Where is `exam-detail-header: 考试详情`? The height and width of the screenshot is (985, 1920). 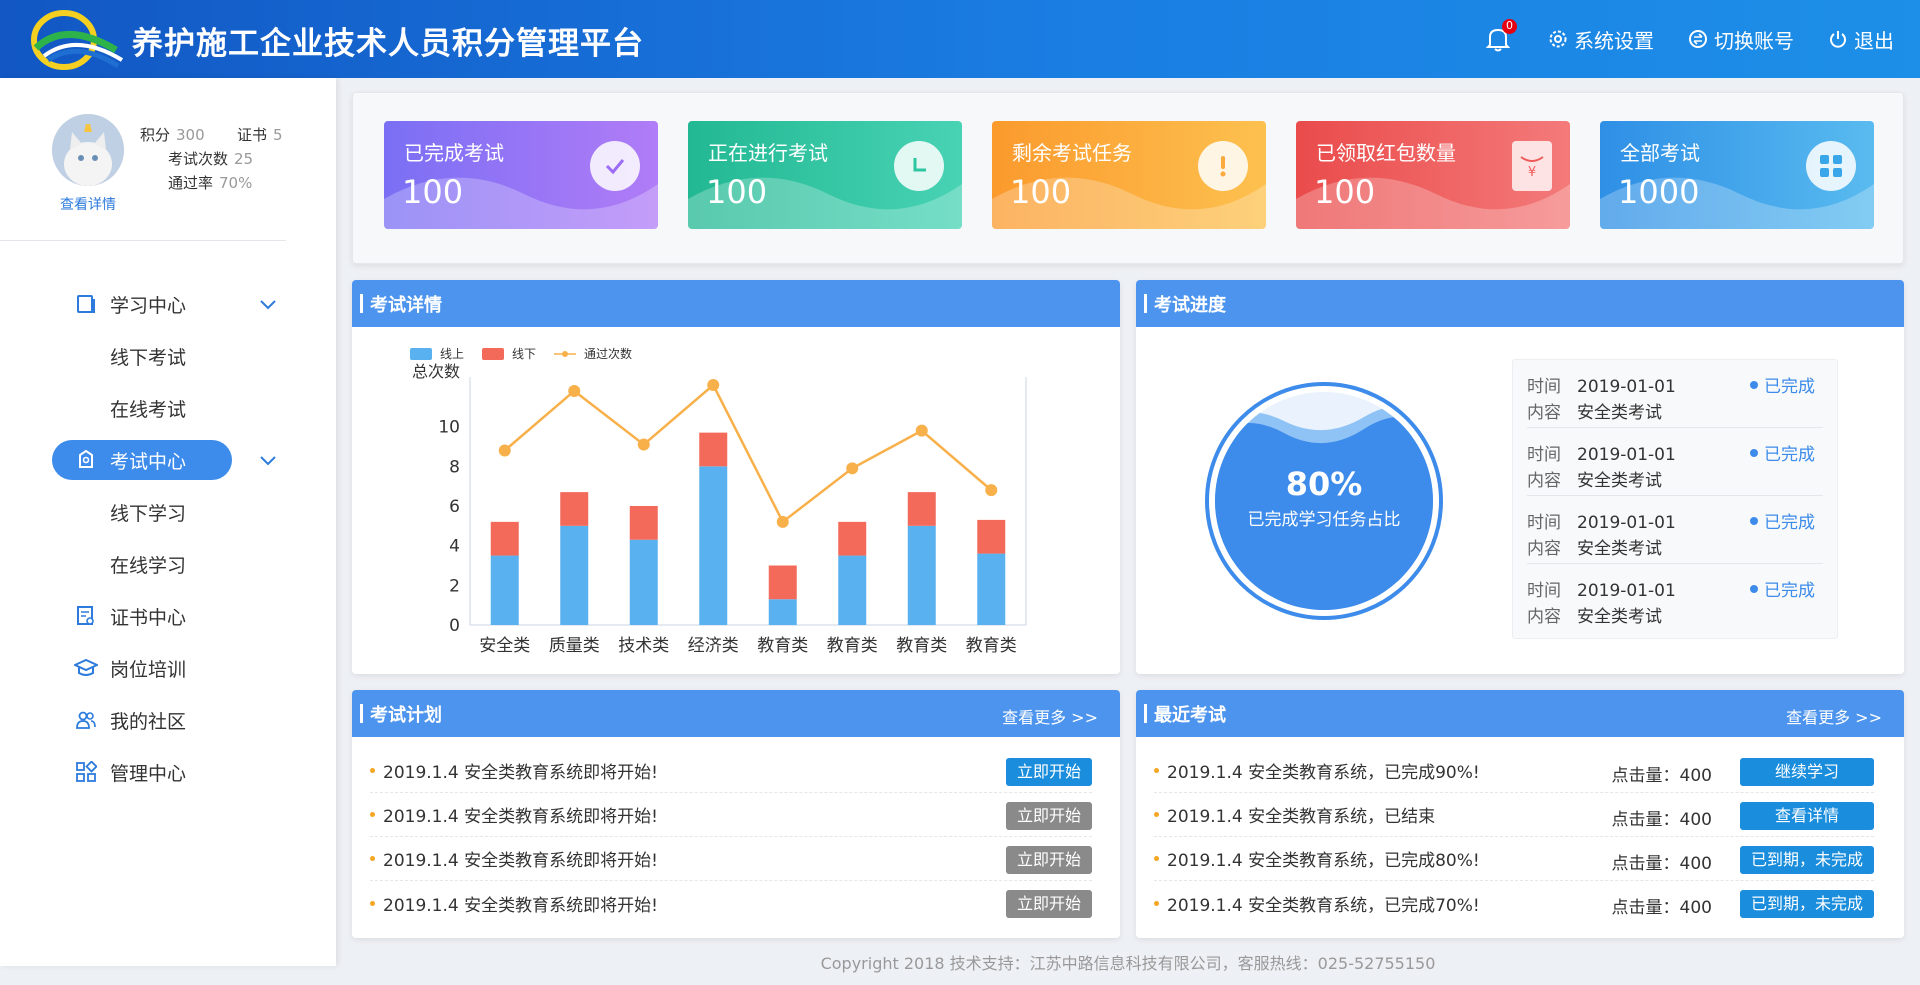 exam-detail-header: 考试详情 is located at coordinates (736, 303).